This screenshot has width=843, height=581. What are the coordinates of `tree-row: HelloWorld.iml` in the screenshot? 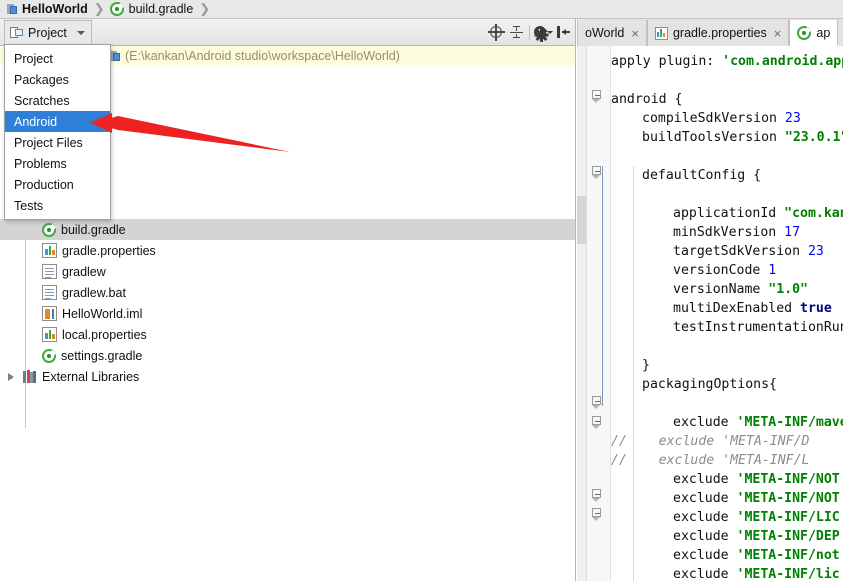 It's located at (71, 313).